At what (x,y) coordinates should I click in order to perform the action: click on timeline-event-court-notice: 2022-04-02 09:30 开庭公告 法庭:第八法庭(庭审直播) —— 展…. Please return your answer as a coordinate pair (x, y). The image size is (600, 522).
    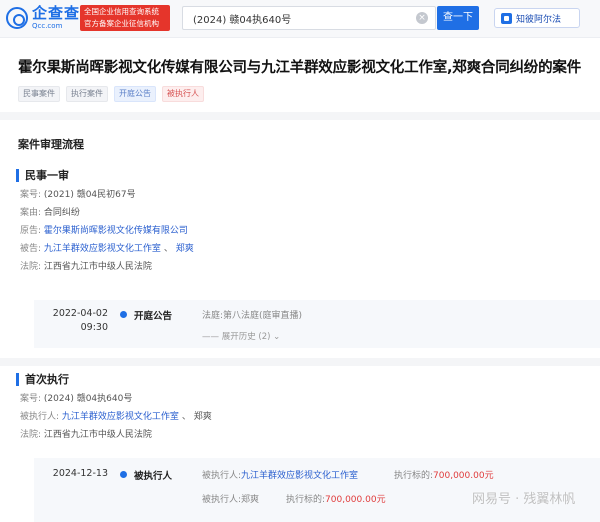
    Looking at the image, I should click on (317, 324).